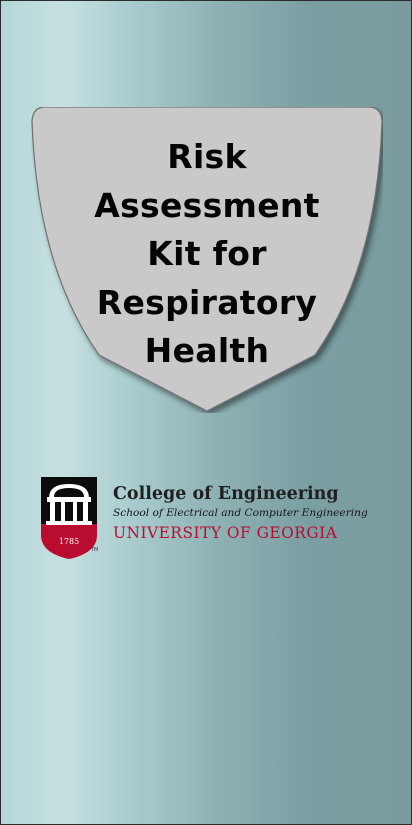 The height and width of the screenshot is (825, 412). I want to click on university-name: UNIVERSITY OF GEORGIA, so click(225, 533).